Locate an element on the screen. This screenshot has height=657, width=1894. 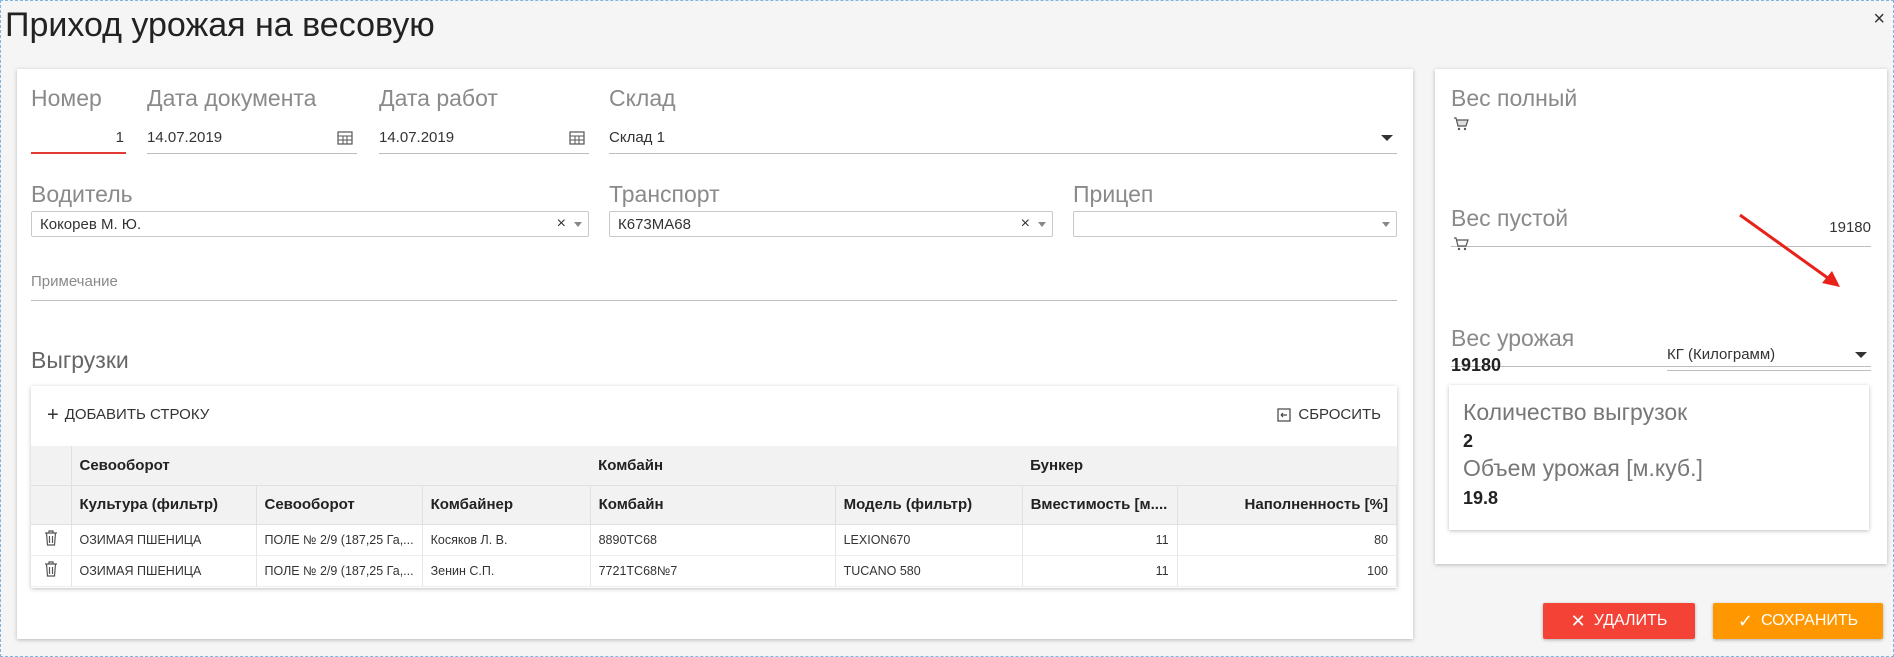
delete-label: УДАЛИТЬ is located at coordinates (1630, 620).